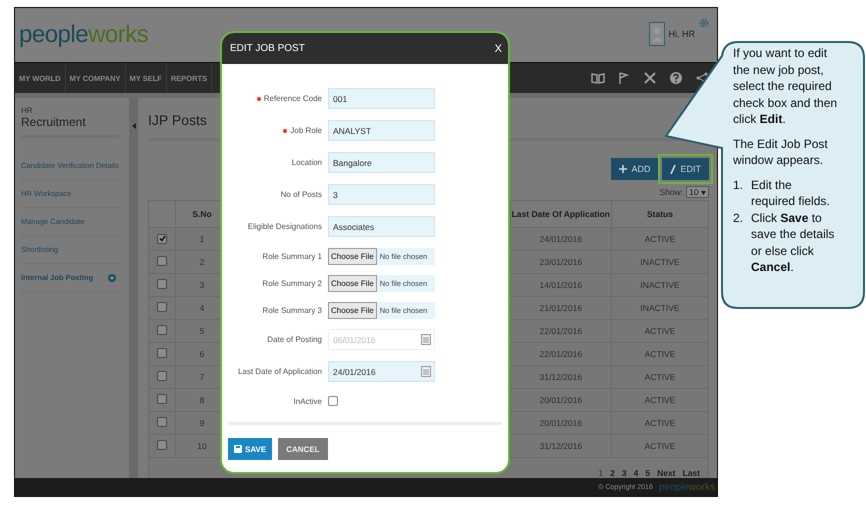 The width and height of the screenshot is (866, 505). Describe the element at coordinates (738, 218) in the screenshot. I see `step-number: 2.` at that location.